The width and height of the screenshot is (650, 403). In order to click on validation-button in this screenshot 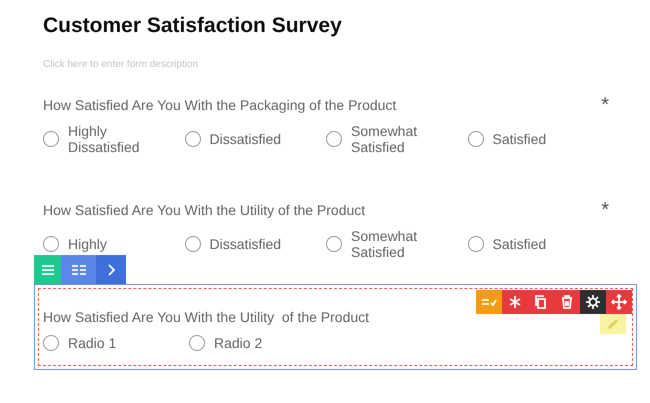, I will do `click(489, 302)`.